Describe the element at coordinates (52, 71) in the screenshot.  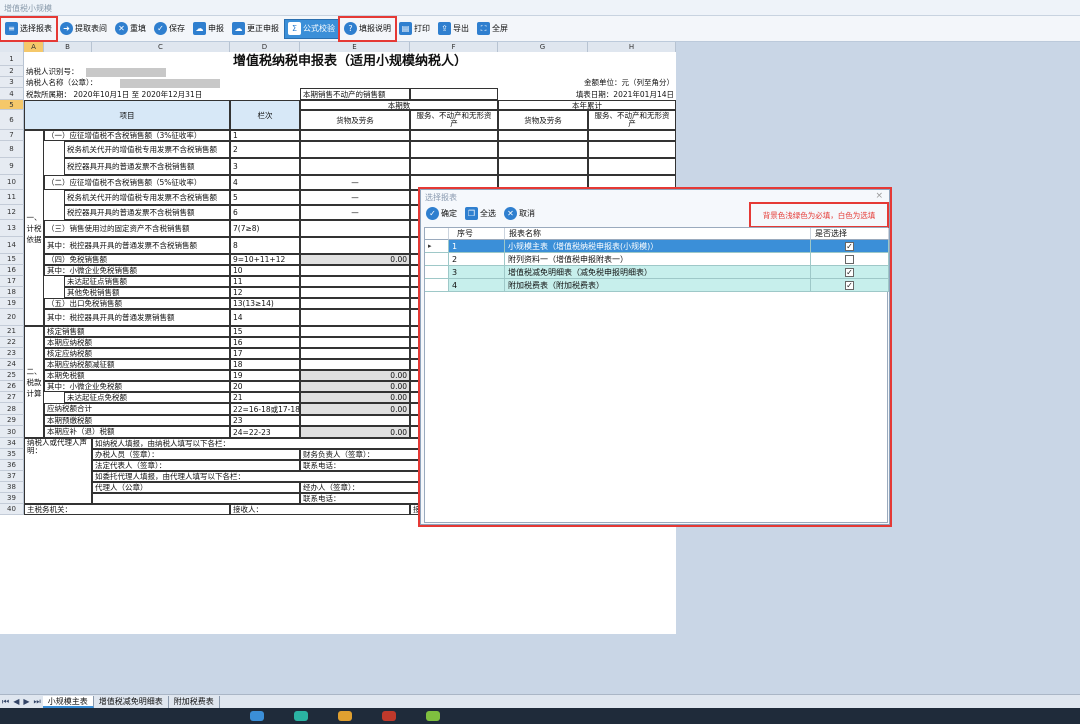
I see `taxpayer-id-label: 纳税人识别号：` at that location.